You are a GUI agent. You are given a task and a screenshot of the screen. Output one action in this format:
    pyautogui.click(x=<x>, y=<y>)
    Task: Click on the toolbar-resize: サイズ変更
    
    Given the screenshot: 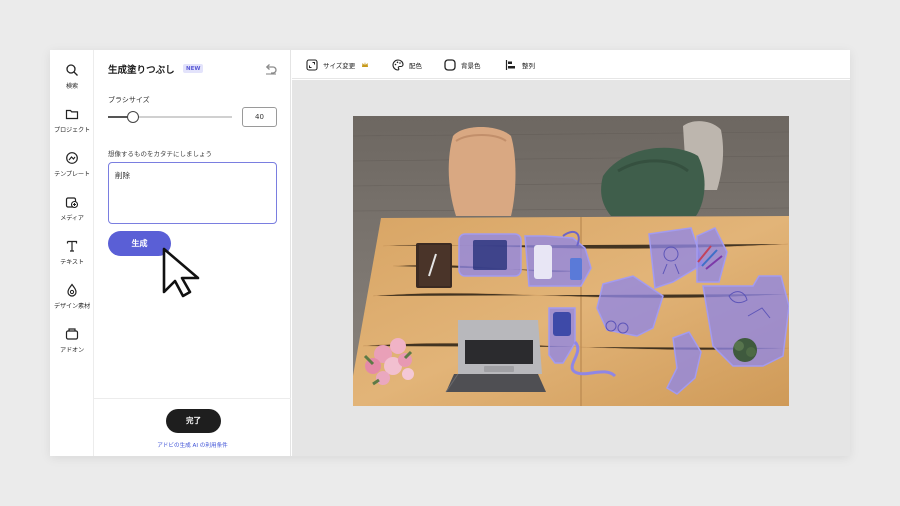 What is the action you would take?
    pyautogui.click(x=337, y=65)
    